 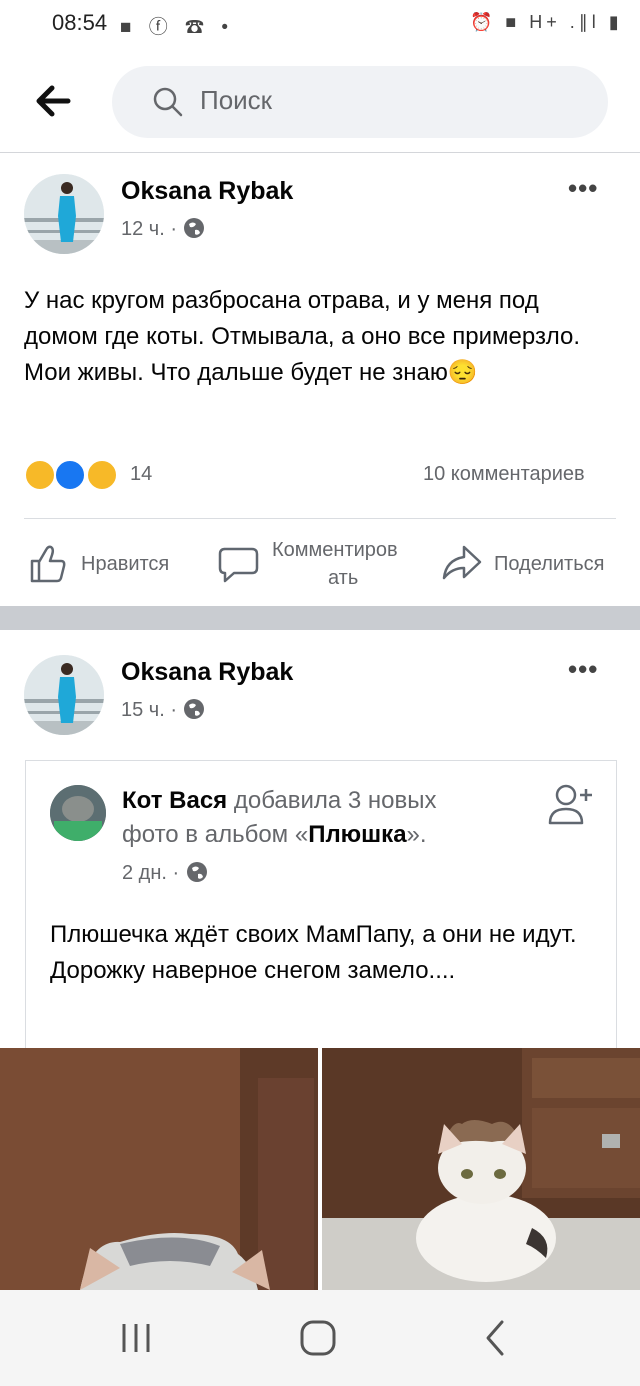 I want to click on search-placeholder: Поиск, so click(x=236, y=100).